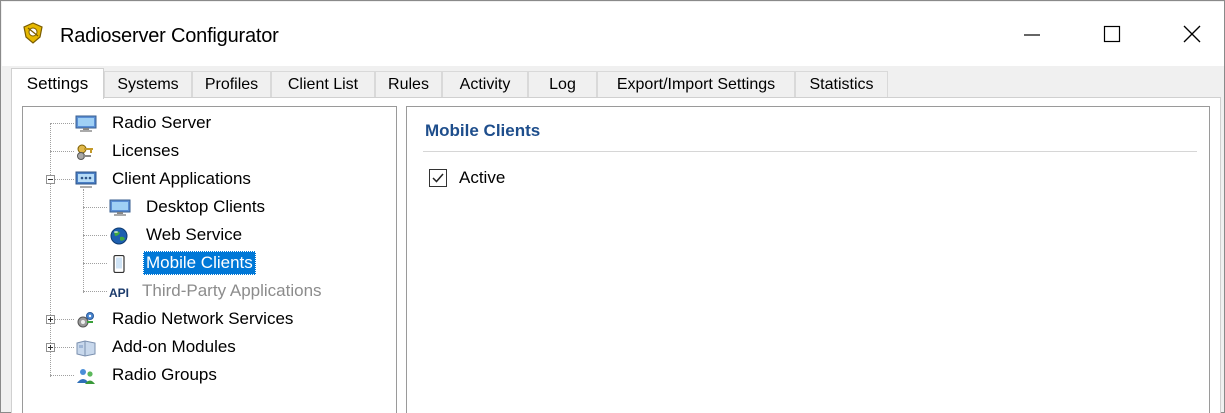 This screenshot has height=413, width=1225. Describe the element at coordinates (225, 152) in the screenshot. I see `tree-item-licenses: Licenses` at that location.